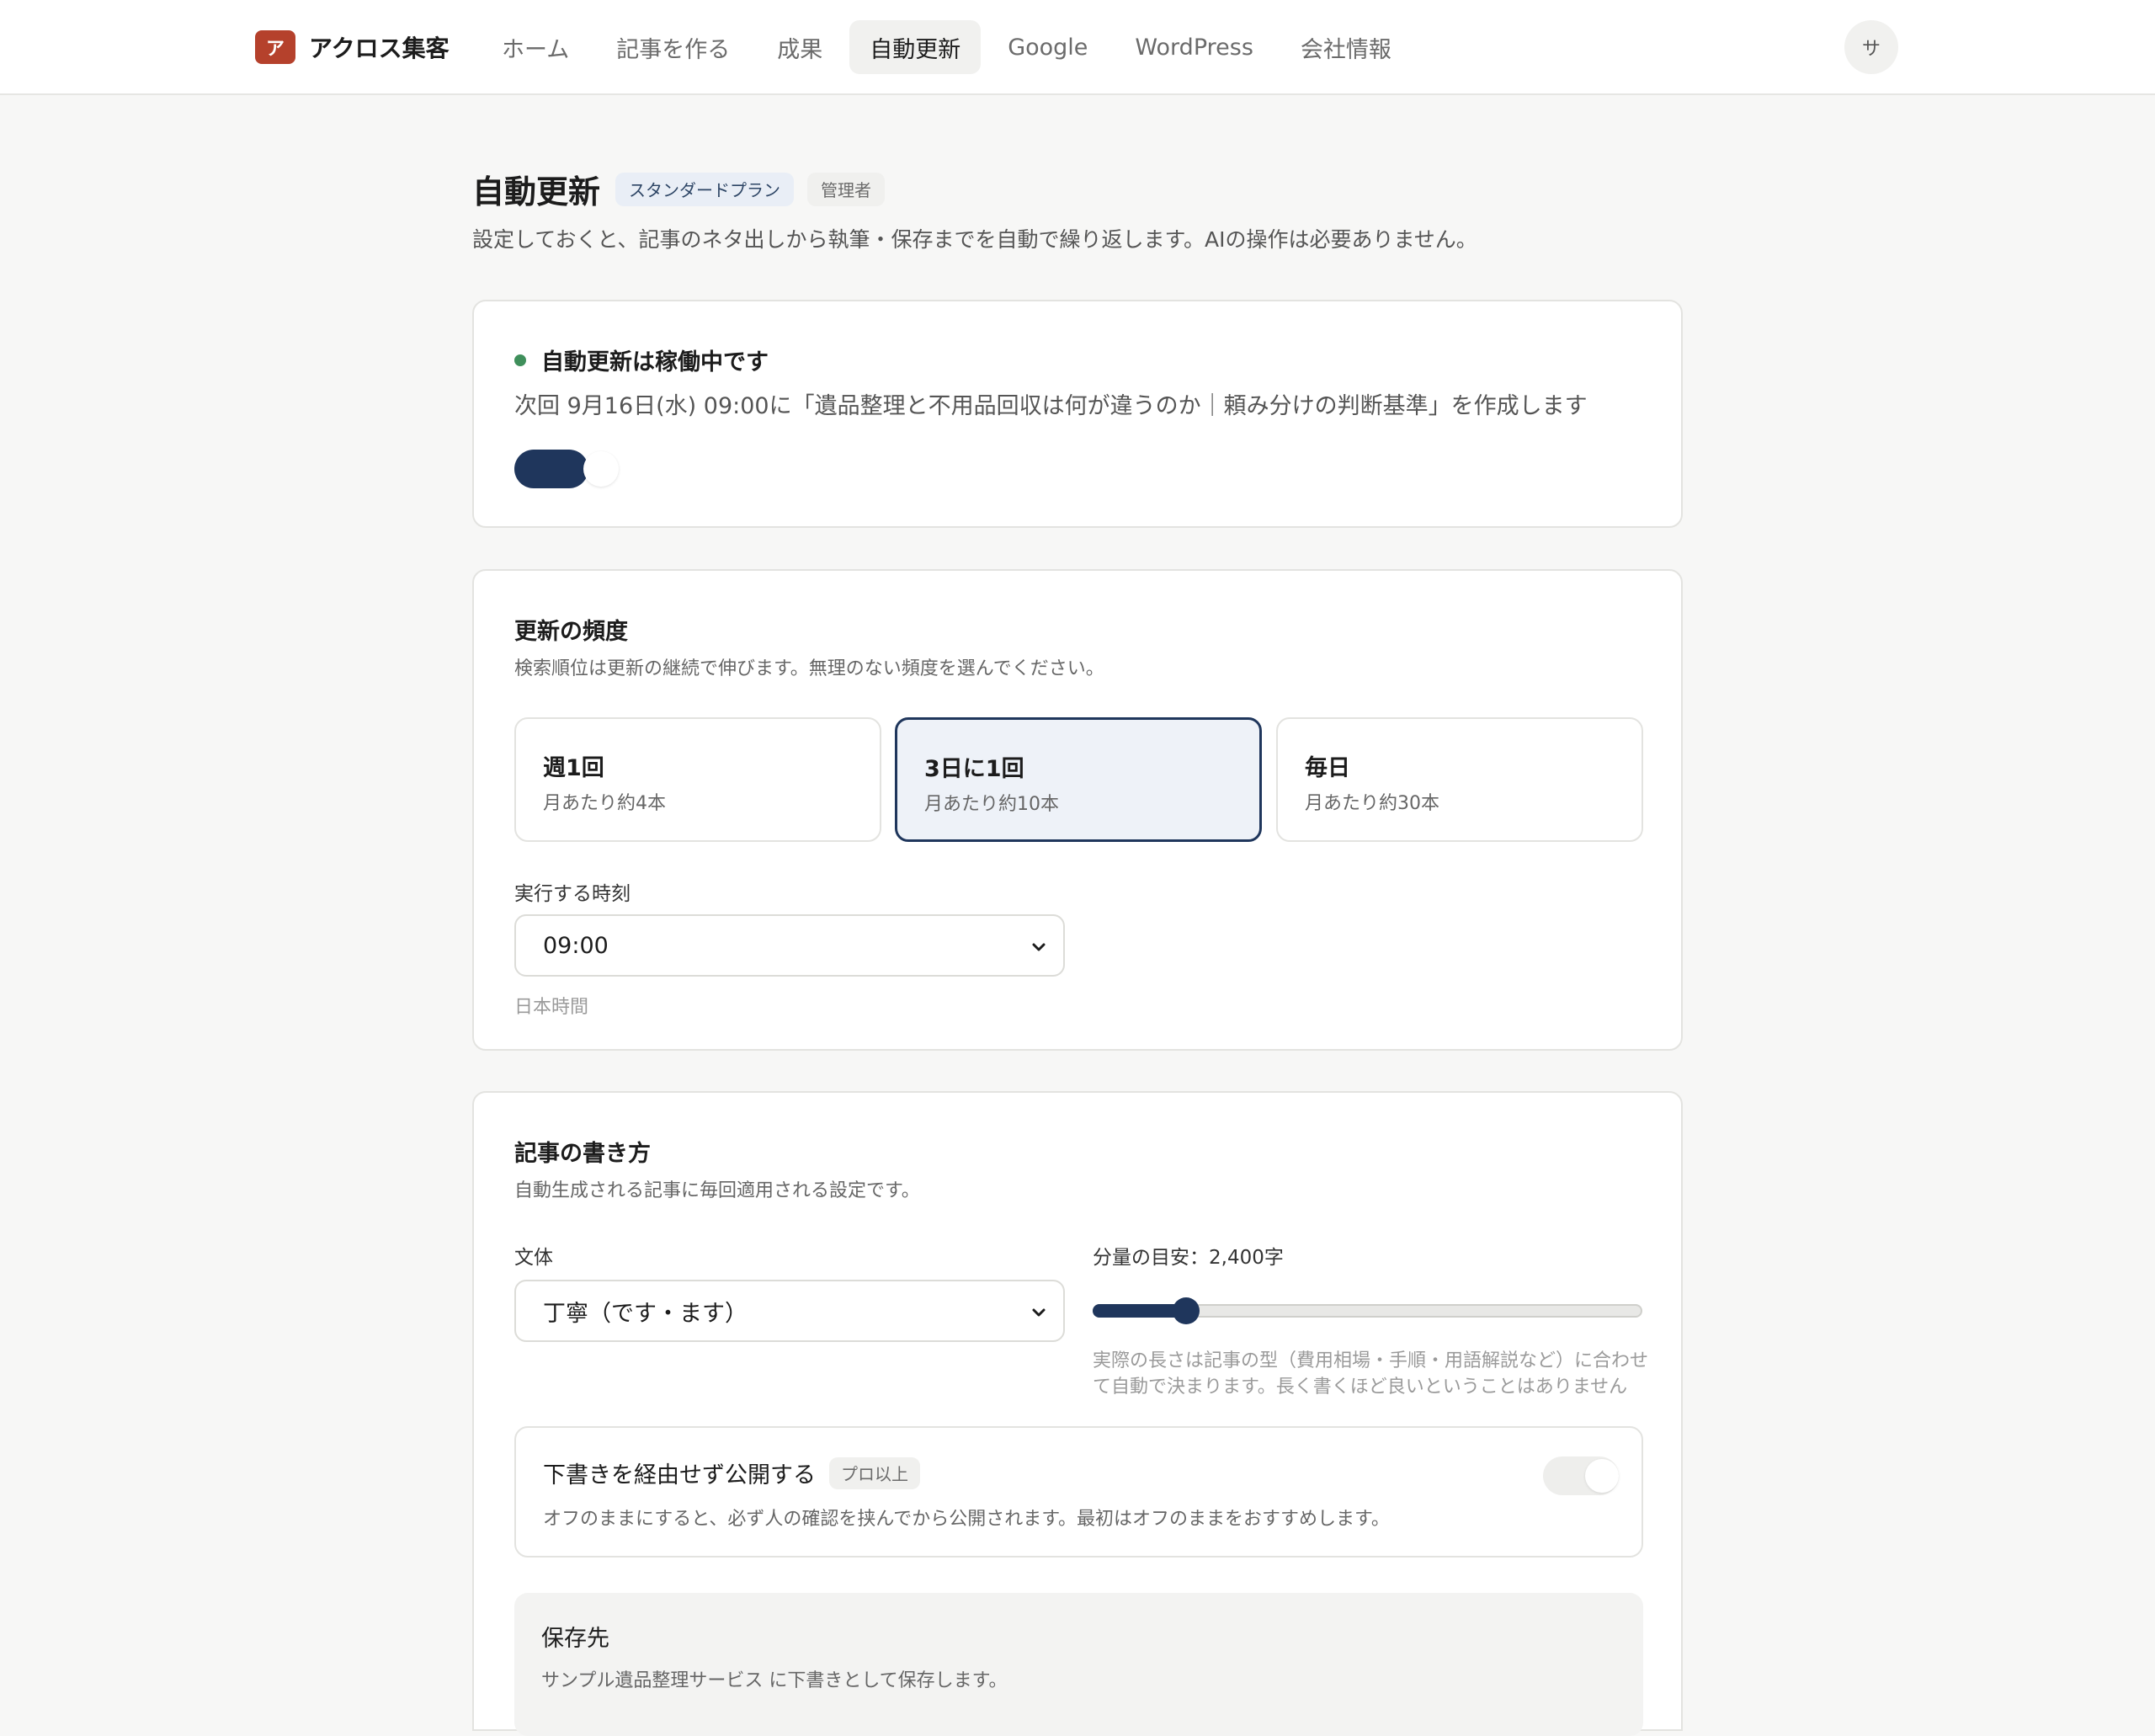  I want to click on plan-badge: スタンダードプラン, so click(705, 189).